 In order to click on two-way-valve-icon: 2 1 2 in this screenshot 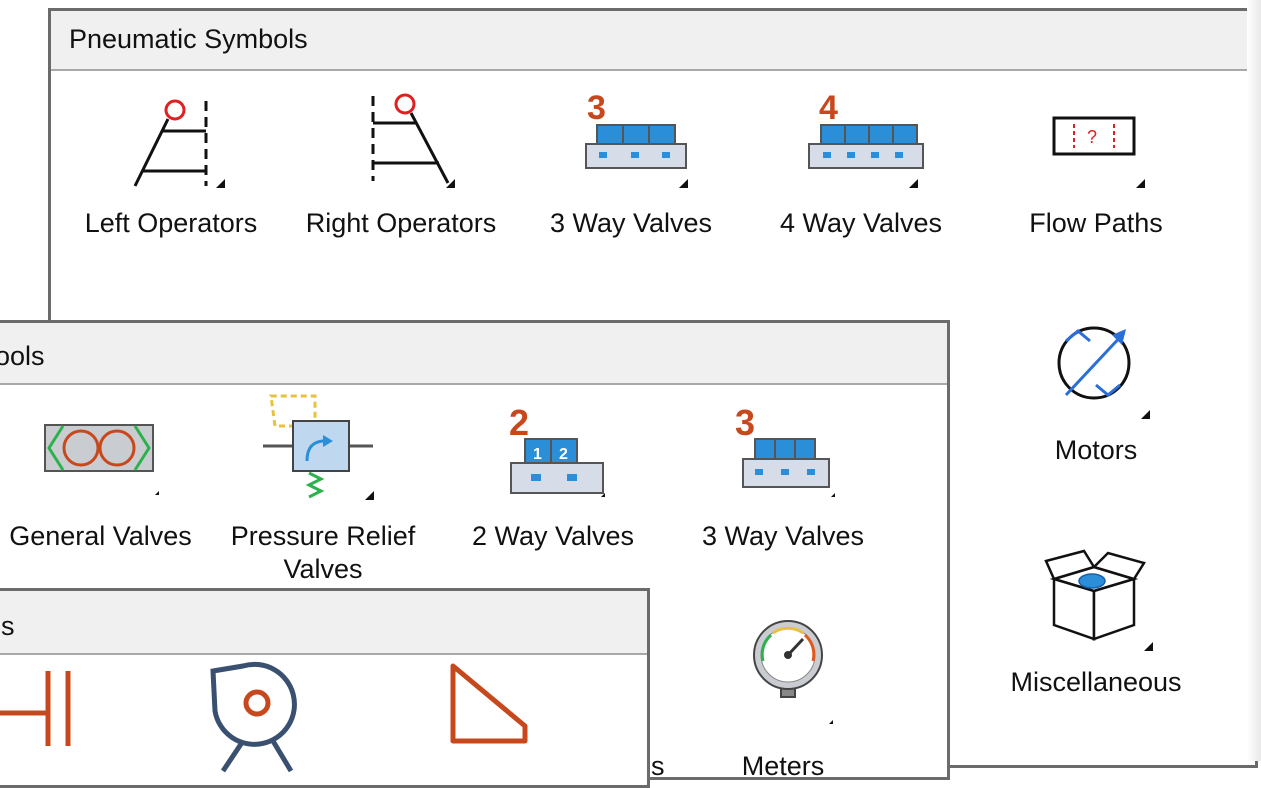, I will do `click(556, 448)`.